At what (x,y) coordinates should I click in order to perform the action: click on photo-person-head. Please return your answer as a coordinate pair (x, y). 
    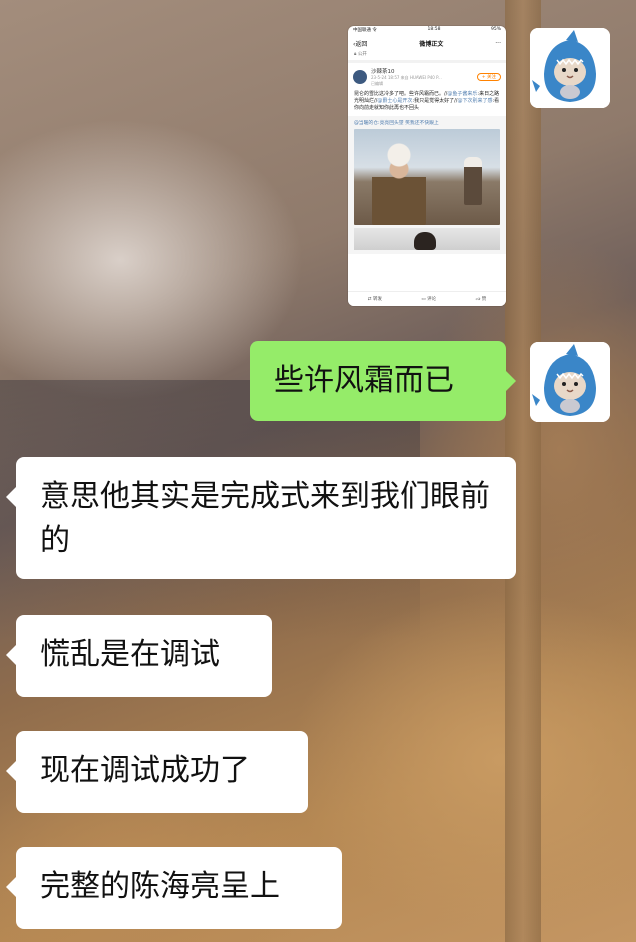
    Looking at the image, I should click on (425, 241).